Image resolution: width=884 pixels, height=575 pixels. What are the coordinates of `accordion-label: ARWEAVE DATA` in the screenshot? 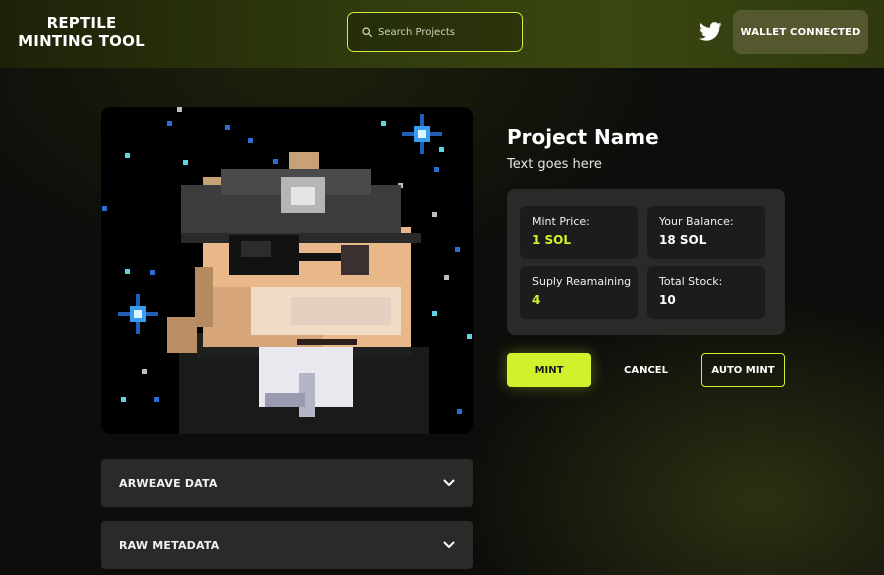 It's located at (168, 483).